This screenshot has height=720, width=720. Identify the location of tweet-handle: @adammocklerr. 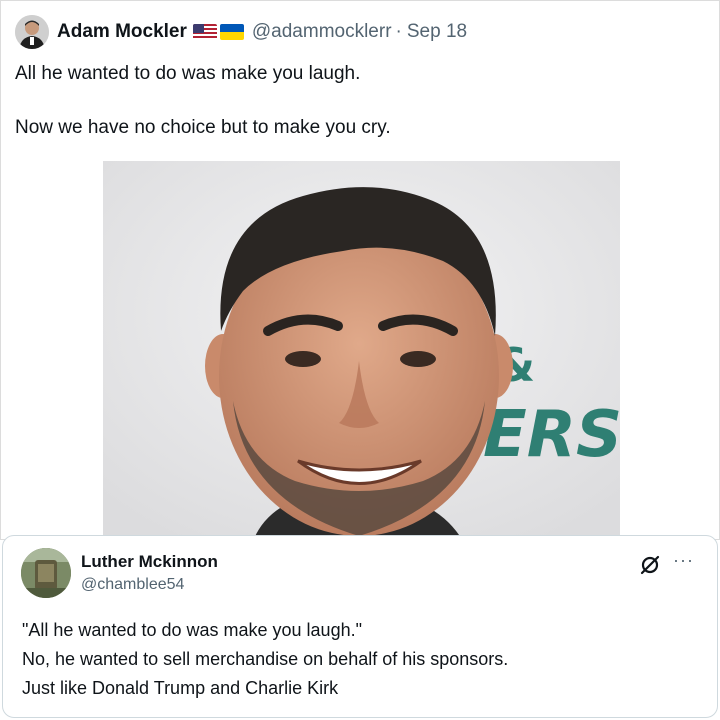
(322, 32).